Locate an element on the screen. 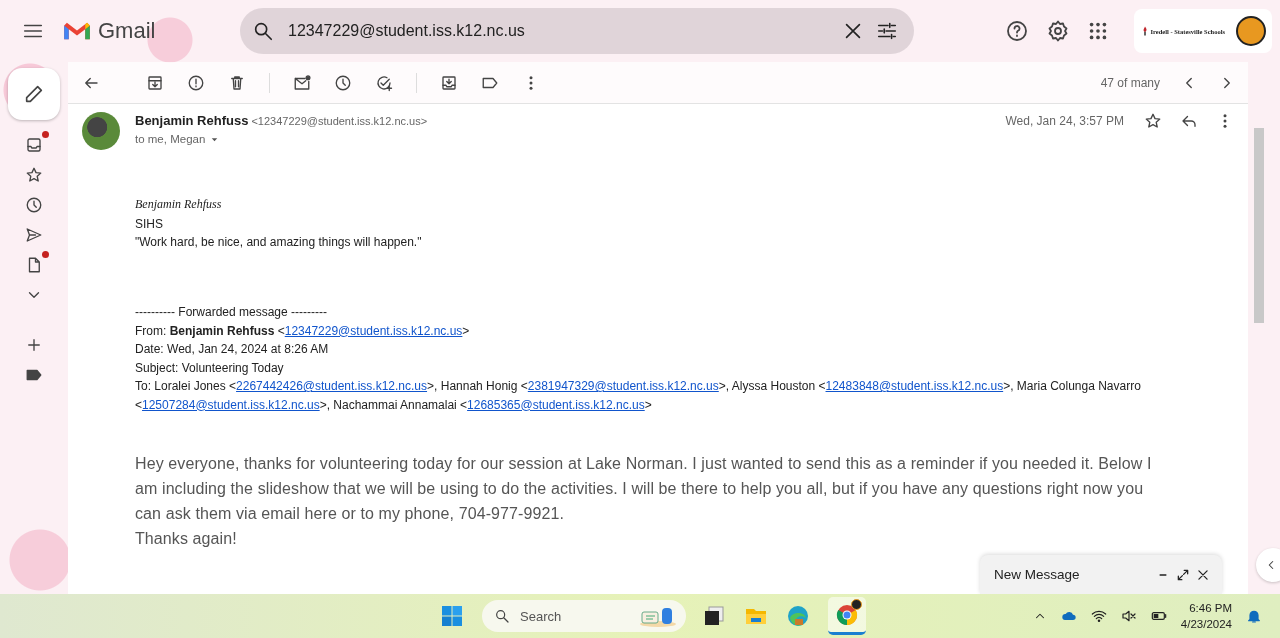 The image size is (1280, 638). help-icon is located at coordinates (1016, 31).